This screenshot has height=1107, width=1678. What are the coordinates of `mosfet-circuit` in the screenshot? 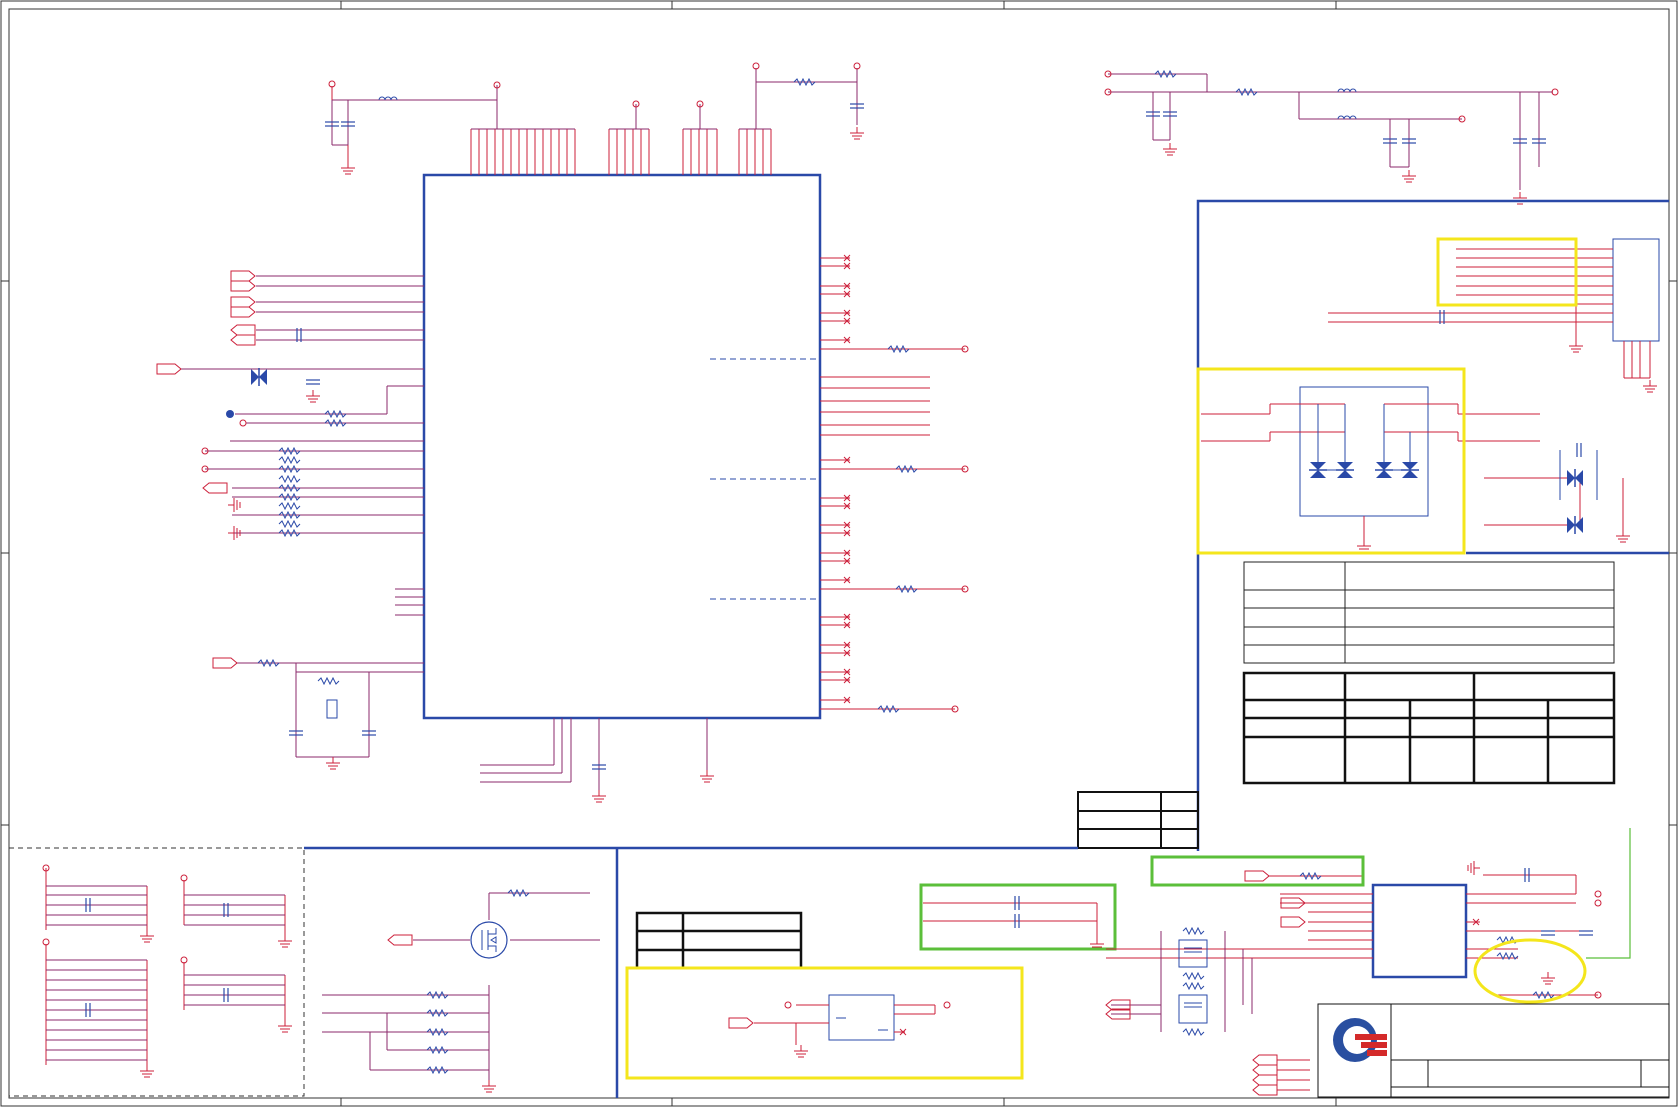 It's located at (493, 924).